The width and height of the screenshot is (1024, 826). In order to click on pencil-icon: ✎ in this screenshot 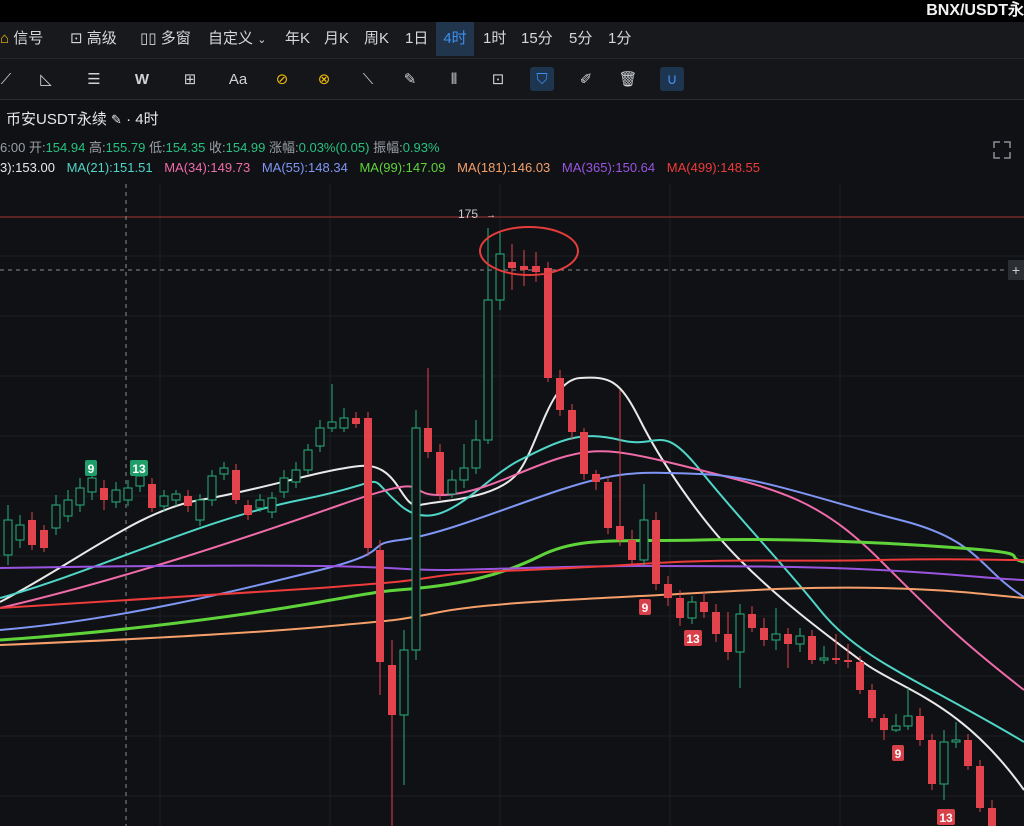, I will do `click(410, 79)`.